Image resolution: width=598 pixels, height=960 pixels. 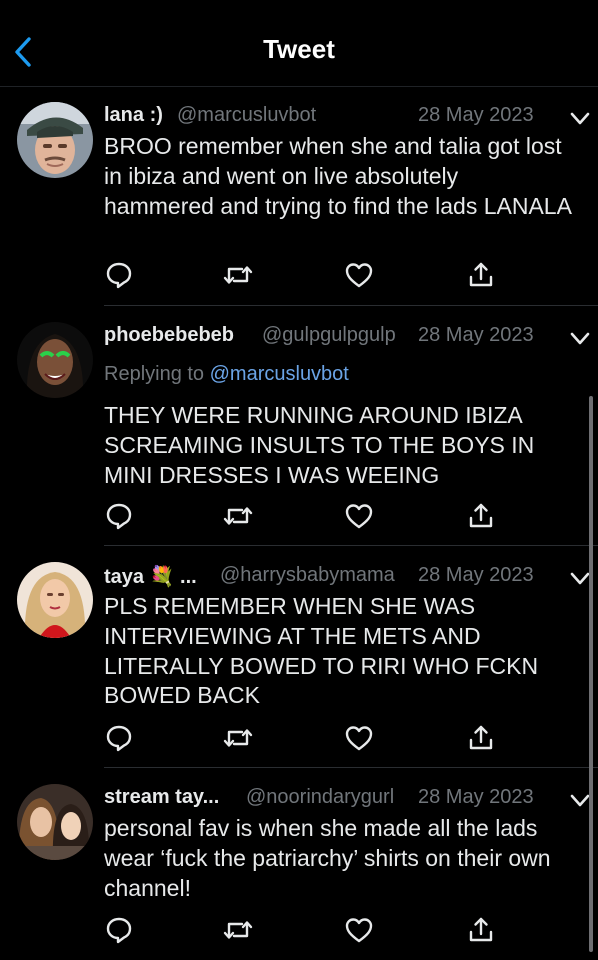 I want to click on replying-to: Replying to @marcusluvbot, so click(x=226, y=374).